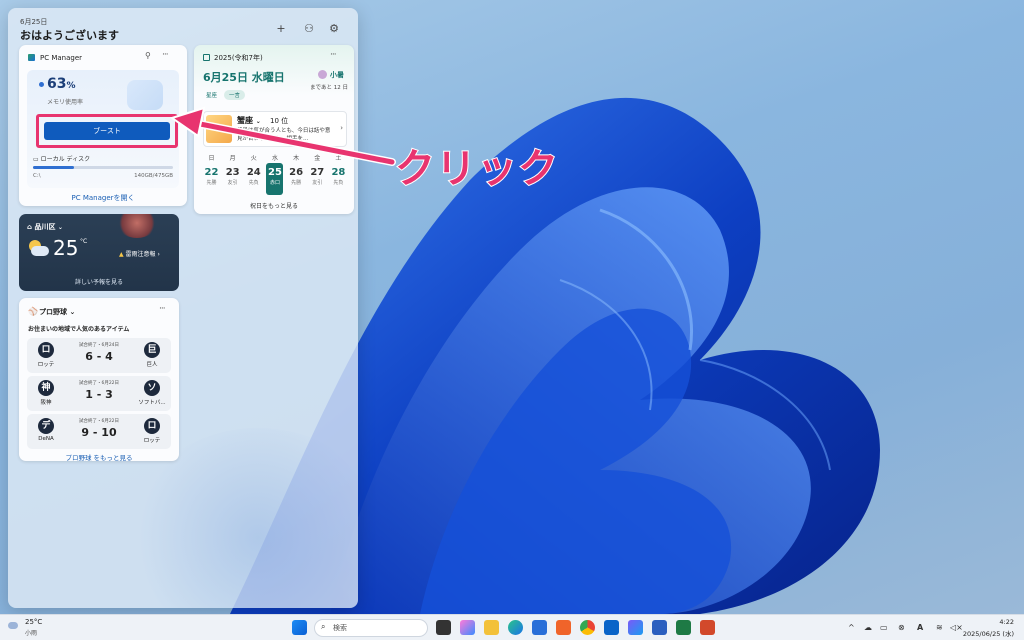 The height and width of the screenshot is (640, 1024). Describe the element at coordinates (491, 627) in the screenshot. I see `file-explorer-icon` at that location.